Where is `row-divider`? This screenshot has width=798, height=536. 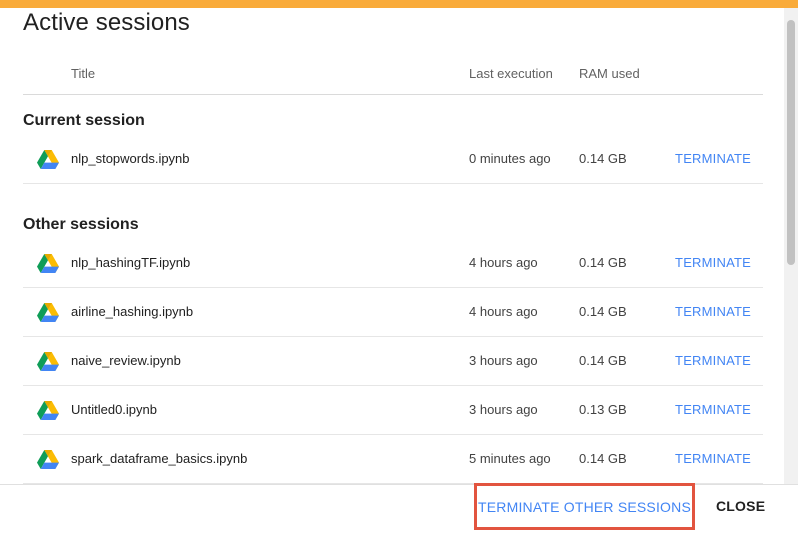
row-divider is located at coordinates (393, 183).